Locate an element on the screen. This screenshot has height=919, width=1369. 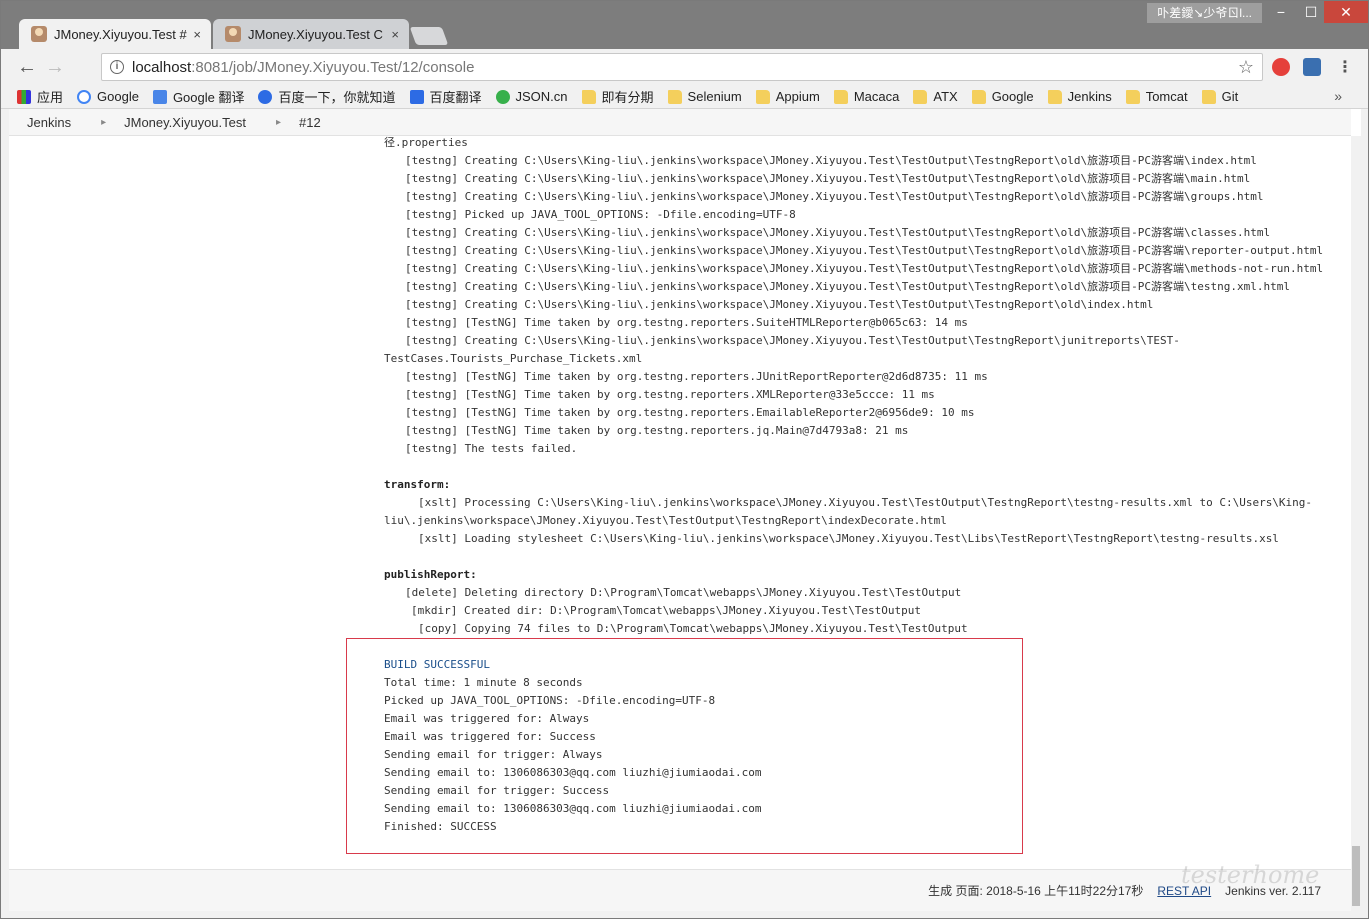
extension-blue-icon is located at coordinates (1312, 67).